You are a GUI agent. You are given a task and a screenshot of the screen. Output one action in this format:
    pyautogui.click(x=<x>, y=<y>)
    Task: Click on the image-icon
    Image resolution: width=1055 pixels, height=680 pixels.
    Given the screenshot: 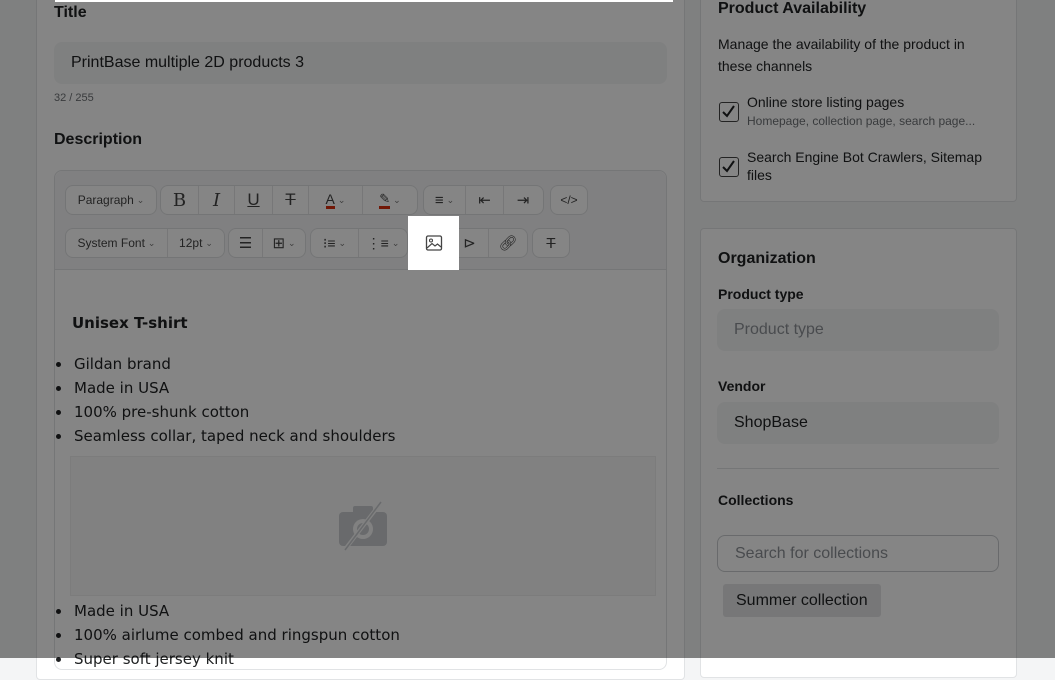 What is the action you would take?
    pyautogui.click(x=433, y=243)
    